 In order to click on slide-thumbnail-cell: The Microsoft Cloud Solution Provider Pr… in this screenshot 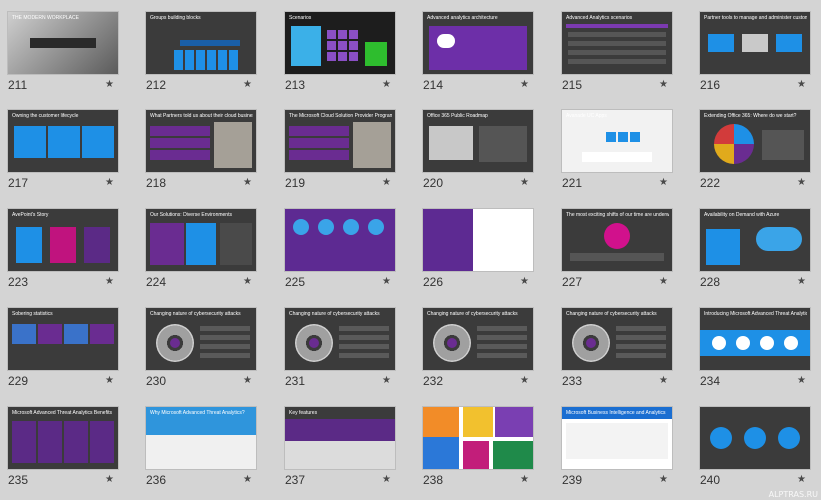, I will do `click(348, 153)`.